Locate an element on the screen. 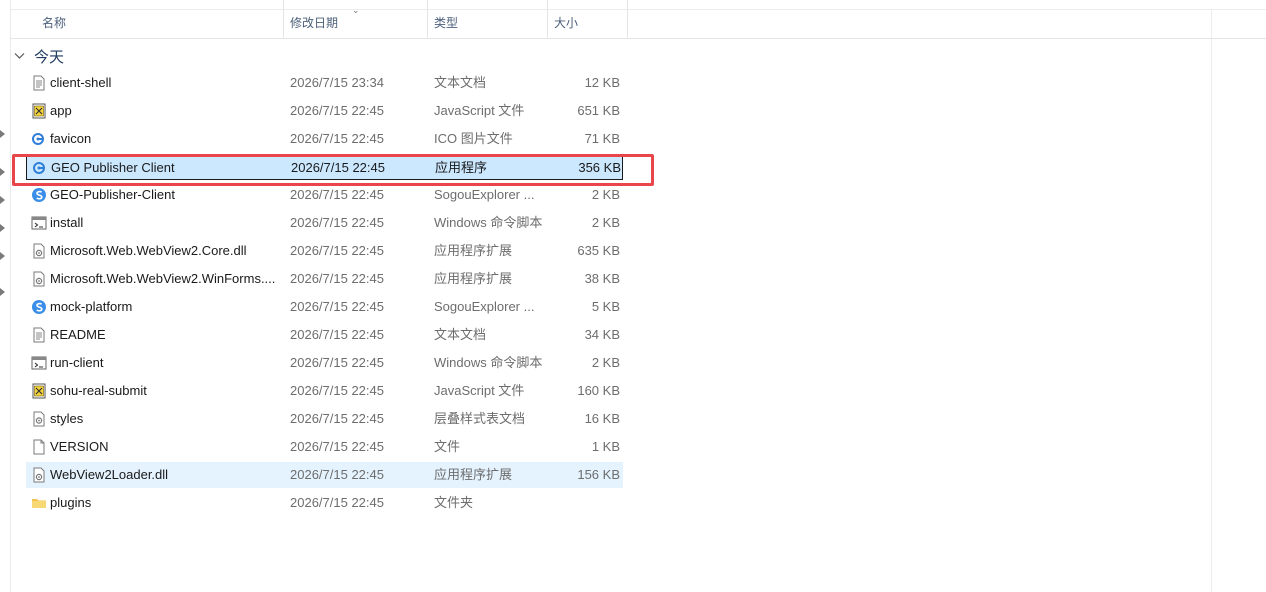 This screenshot has height=592, width=1266. file-size: 635 KB is located at coordinates (598, 250).